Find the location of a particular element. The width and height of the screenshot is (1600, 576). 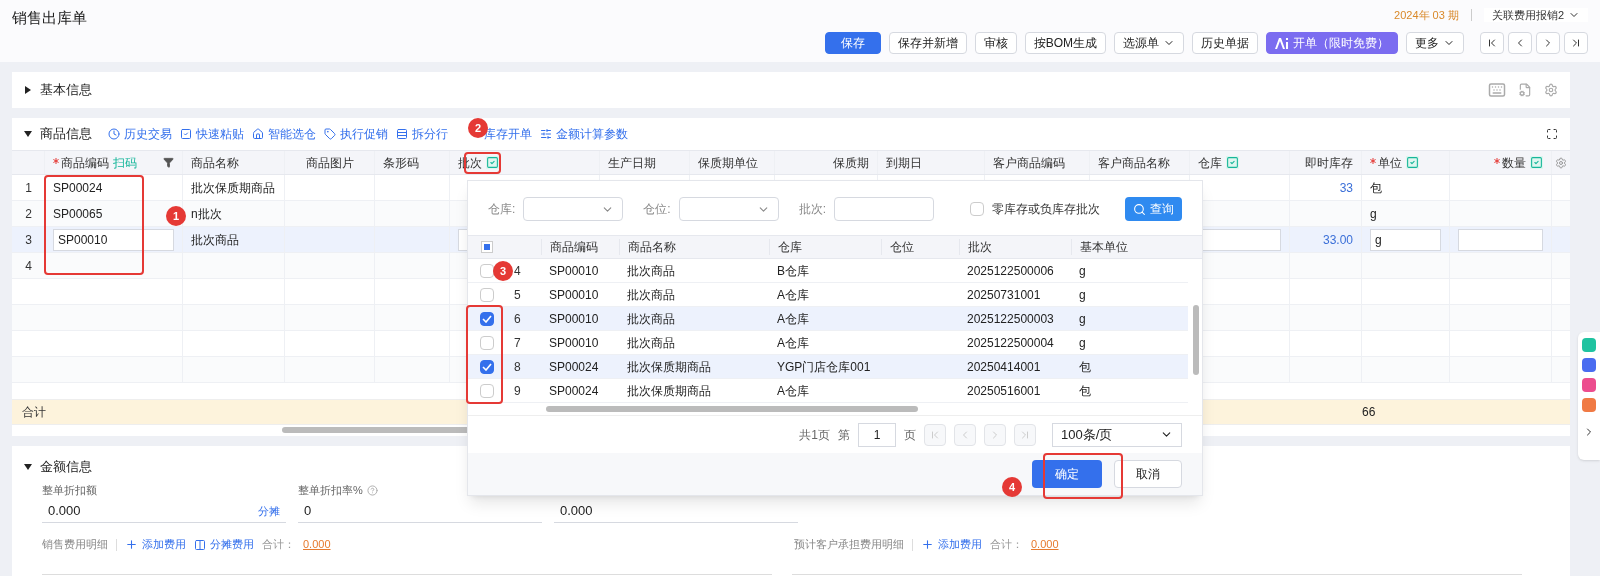

amount-field: 0.000 is located at coordinates (676, 511).